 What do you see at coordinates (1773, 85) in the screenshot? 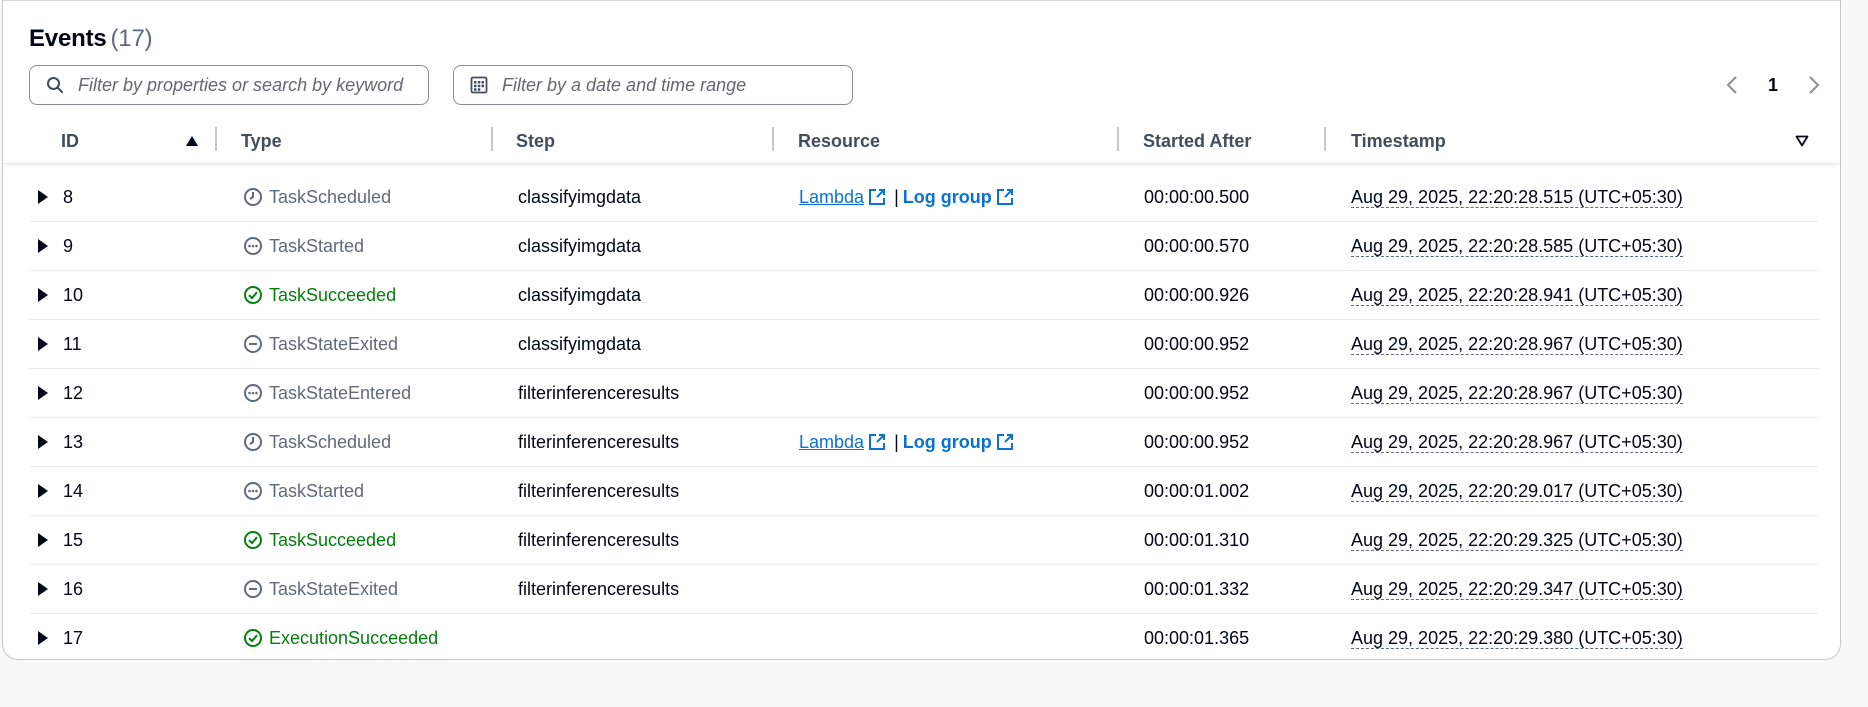
I see `current-page: 1` at bounding box center [1773, 85].